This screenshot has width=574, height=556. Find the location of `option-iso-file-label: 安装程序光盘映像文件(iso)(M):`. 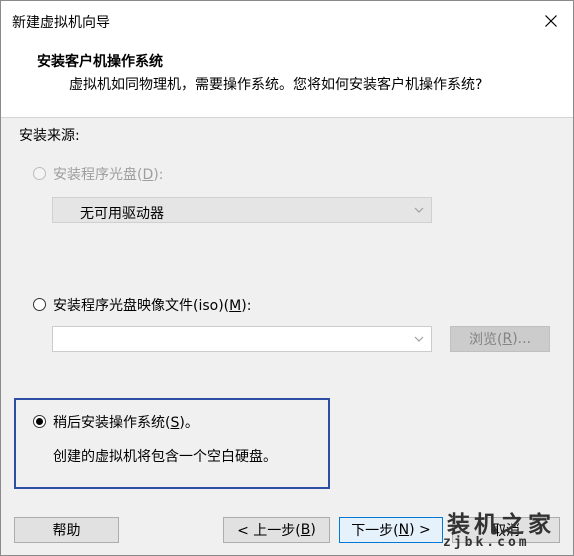

option-iso-file-label: 安装程序光盘映像文件(iso)(M): is located at coordinates (152, 306).